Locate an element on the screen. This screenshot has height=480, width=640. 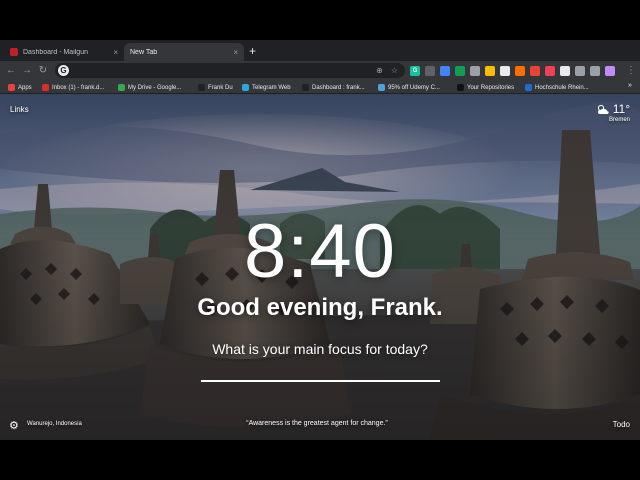
address-bar: G ⊕ ☆ is located at coordinates (230, 70).